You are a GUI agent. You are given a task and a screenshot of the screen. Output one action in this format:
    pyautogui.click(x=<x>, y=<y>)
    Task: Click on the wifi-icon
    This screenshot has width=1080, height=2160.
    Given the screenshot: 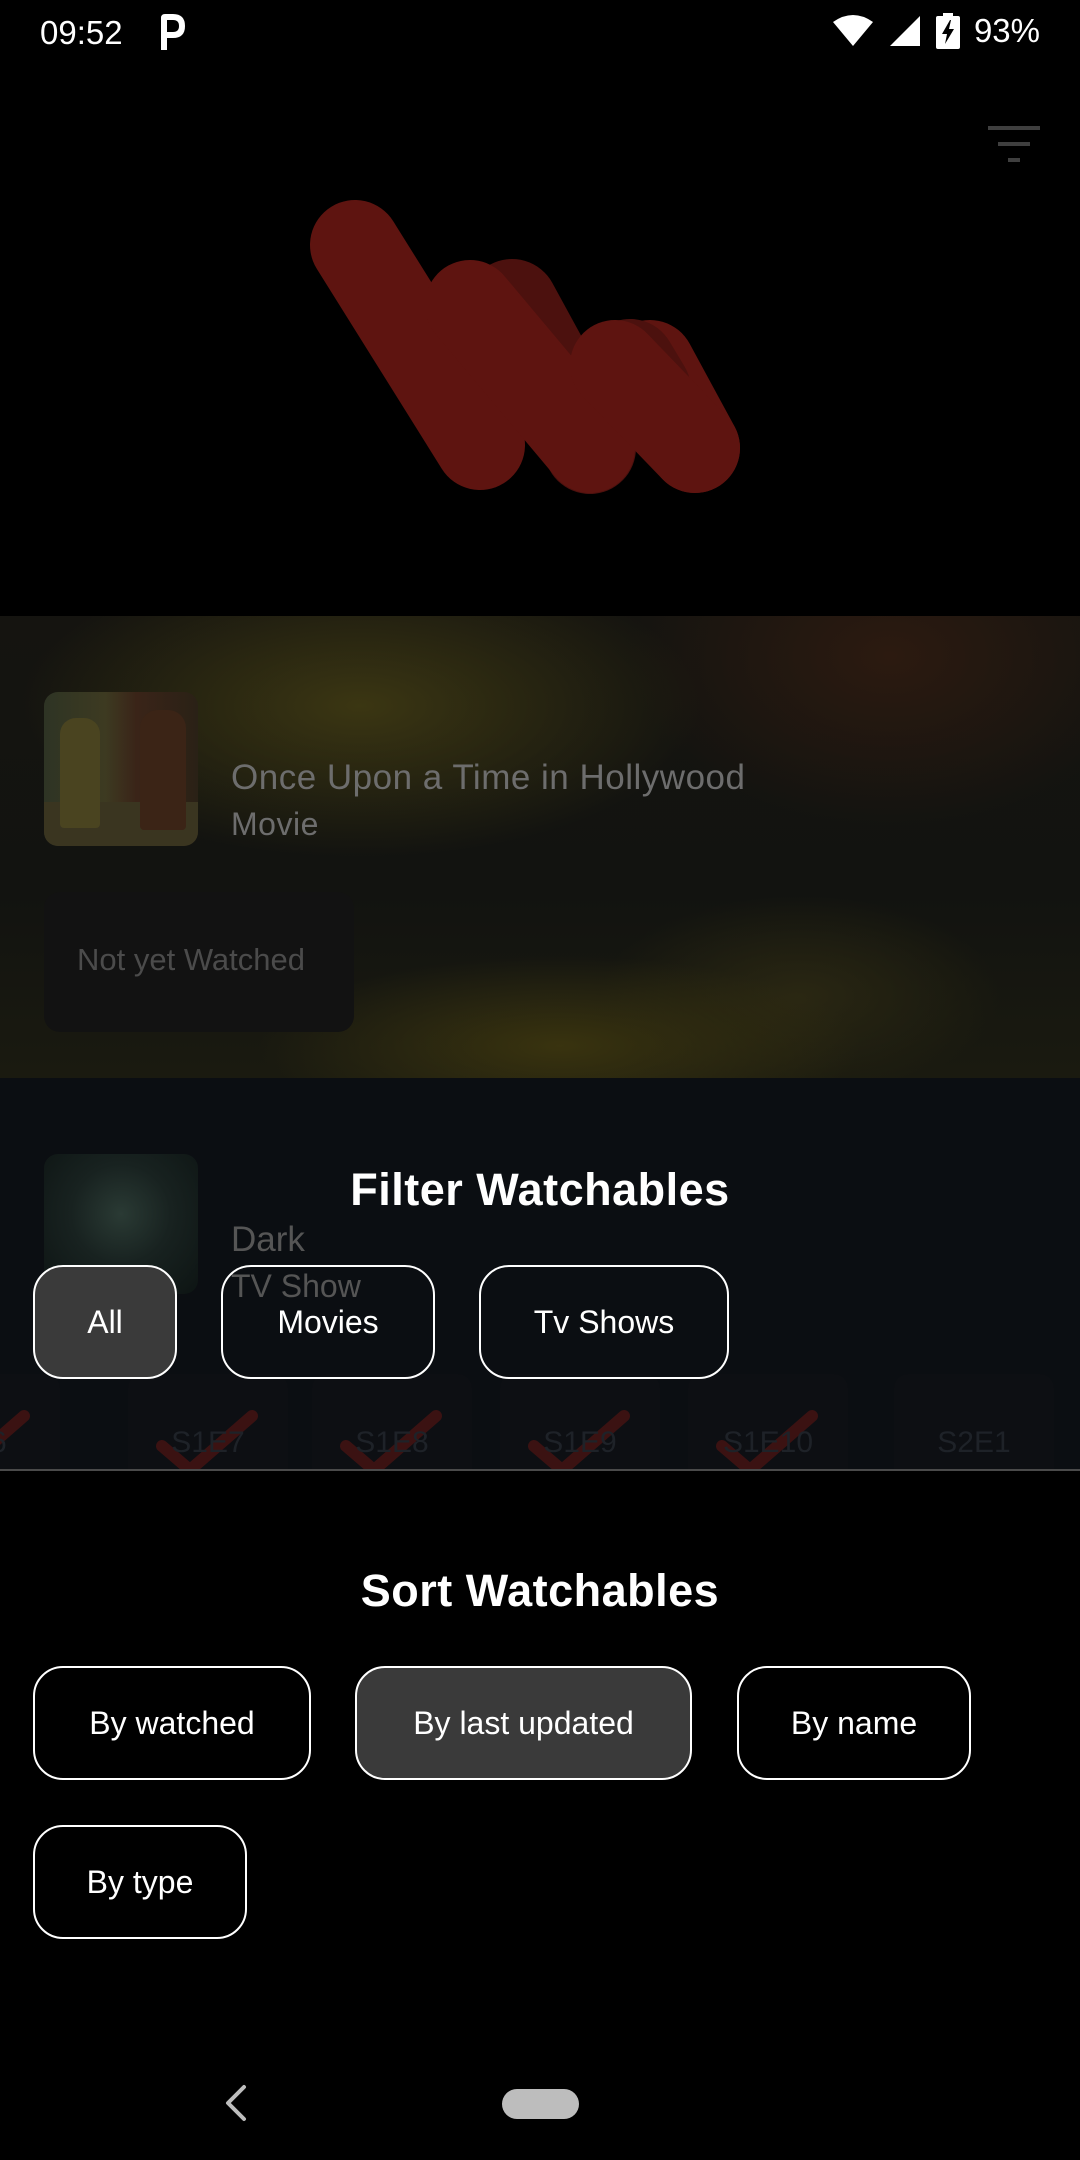 What is the action you would take?
    pyautogui.click(x=852, y=30)
    